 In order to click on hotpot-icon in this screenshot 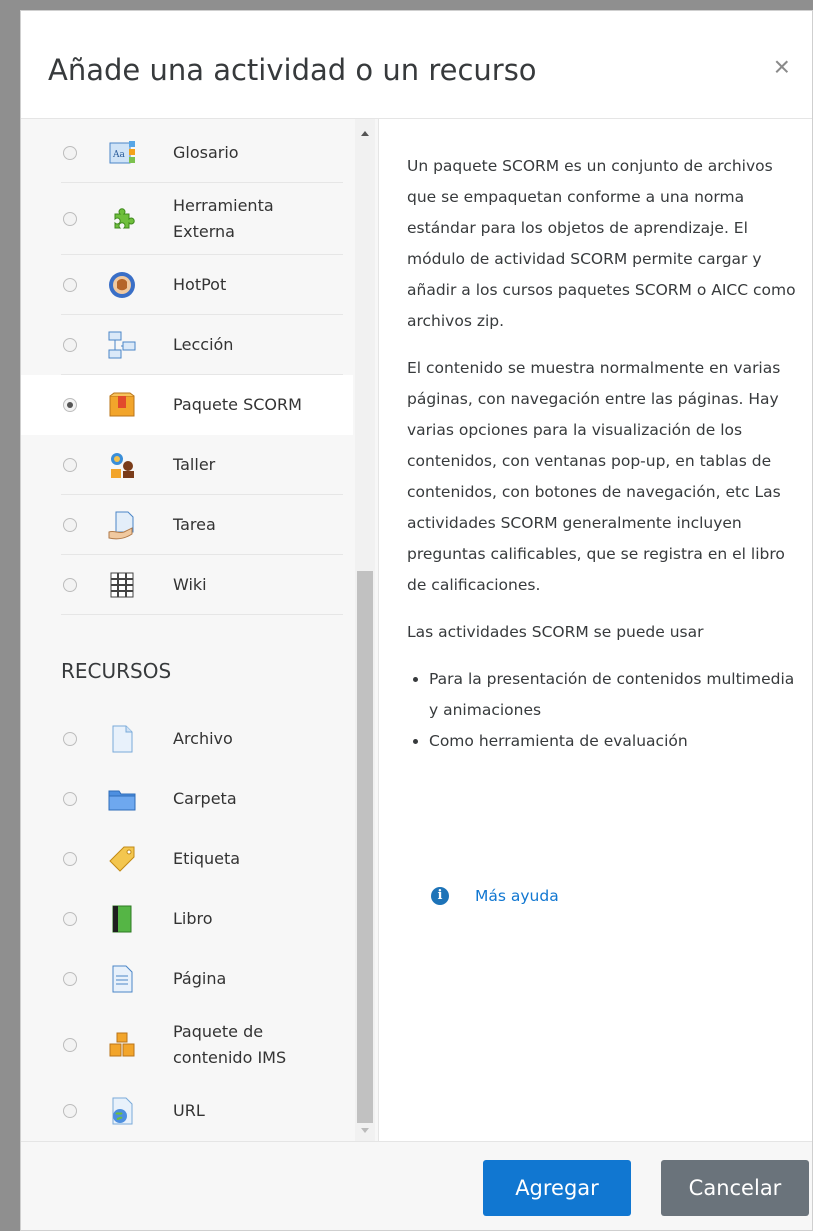, I will do `click(122, 285)`.